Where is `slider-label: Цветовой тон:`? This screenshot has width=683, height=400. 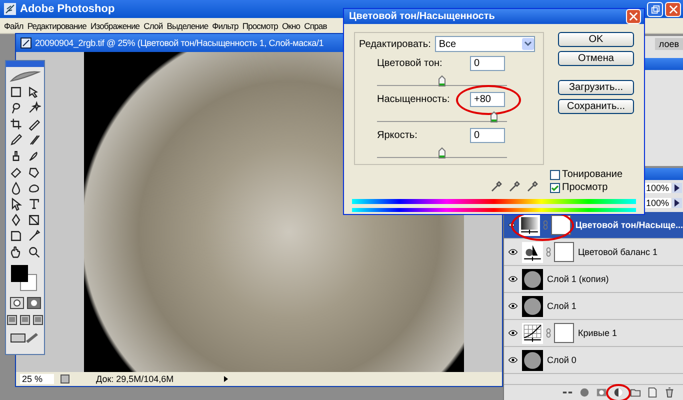
slider-label: Цветовой тон: is located at coordinates (409, 63).